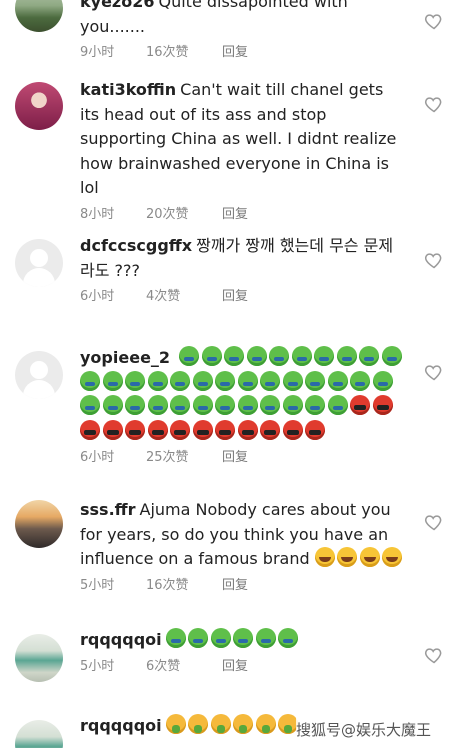 This screenshot has width=461, height=748. I want to click on watermark: 搜狐号@娱乐大魔王, so click(378, 730).